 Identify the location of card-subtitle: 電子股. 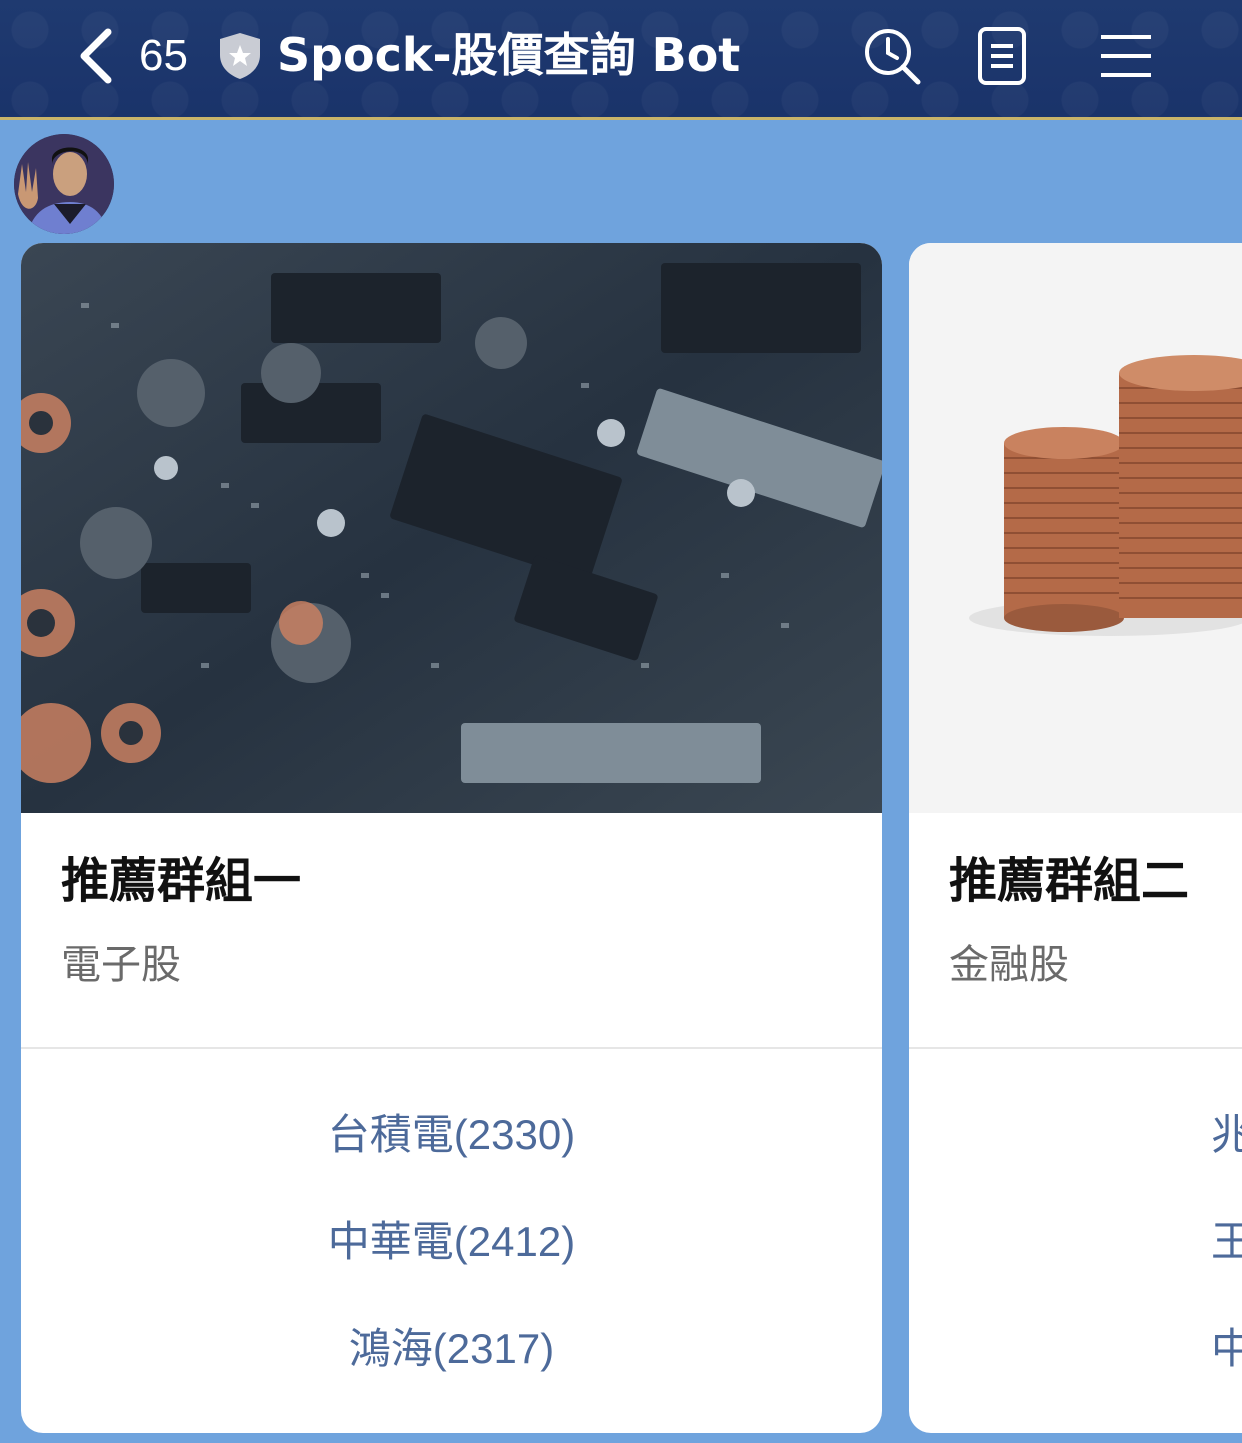
(121, 965).